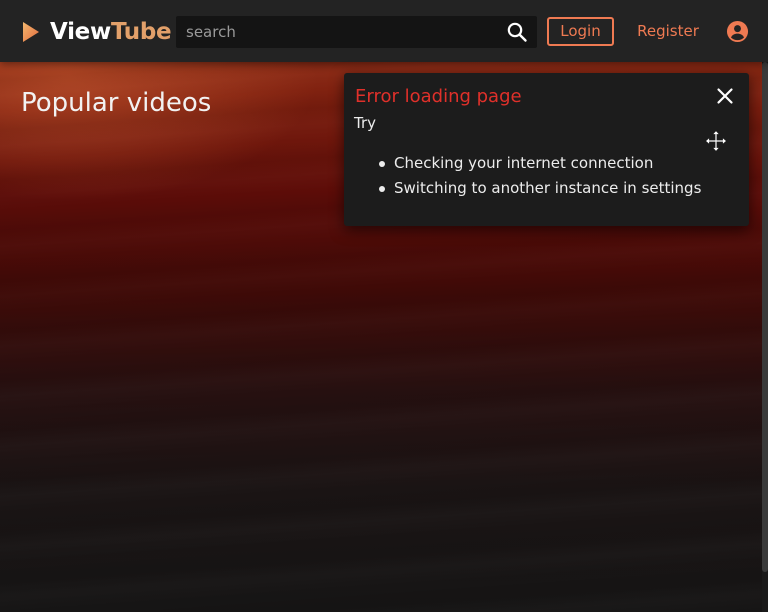 This screenshot has width=768, height=612. I want to click on toast-title: Error loading page, so click(438, 96).